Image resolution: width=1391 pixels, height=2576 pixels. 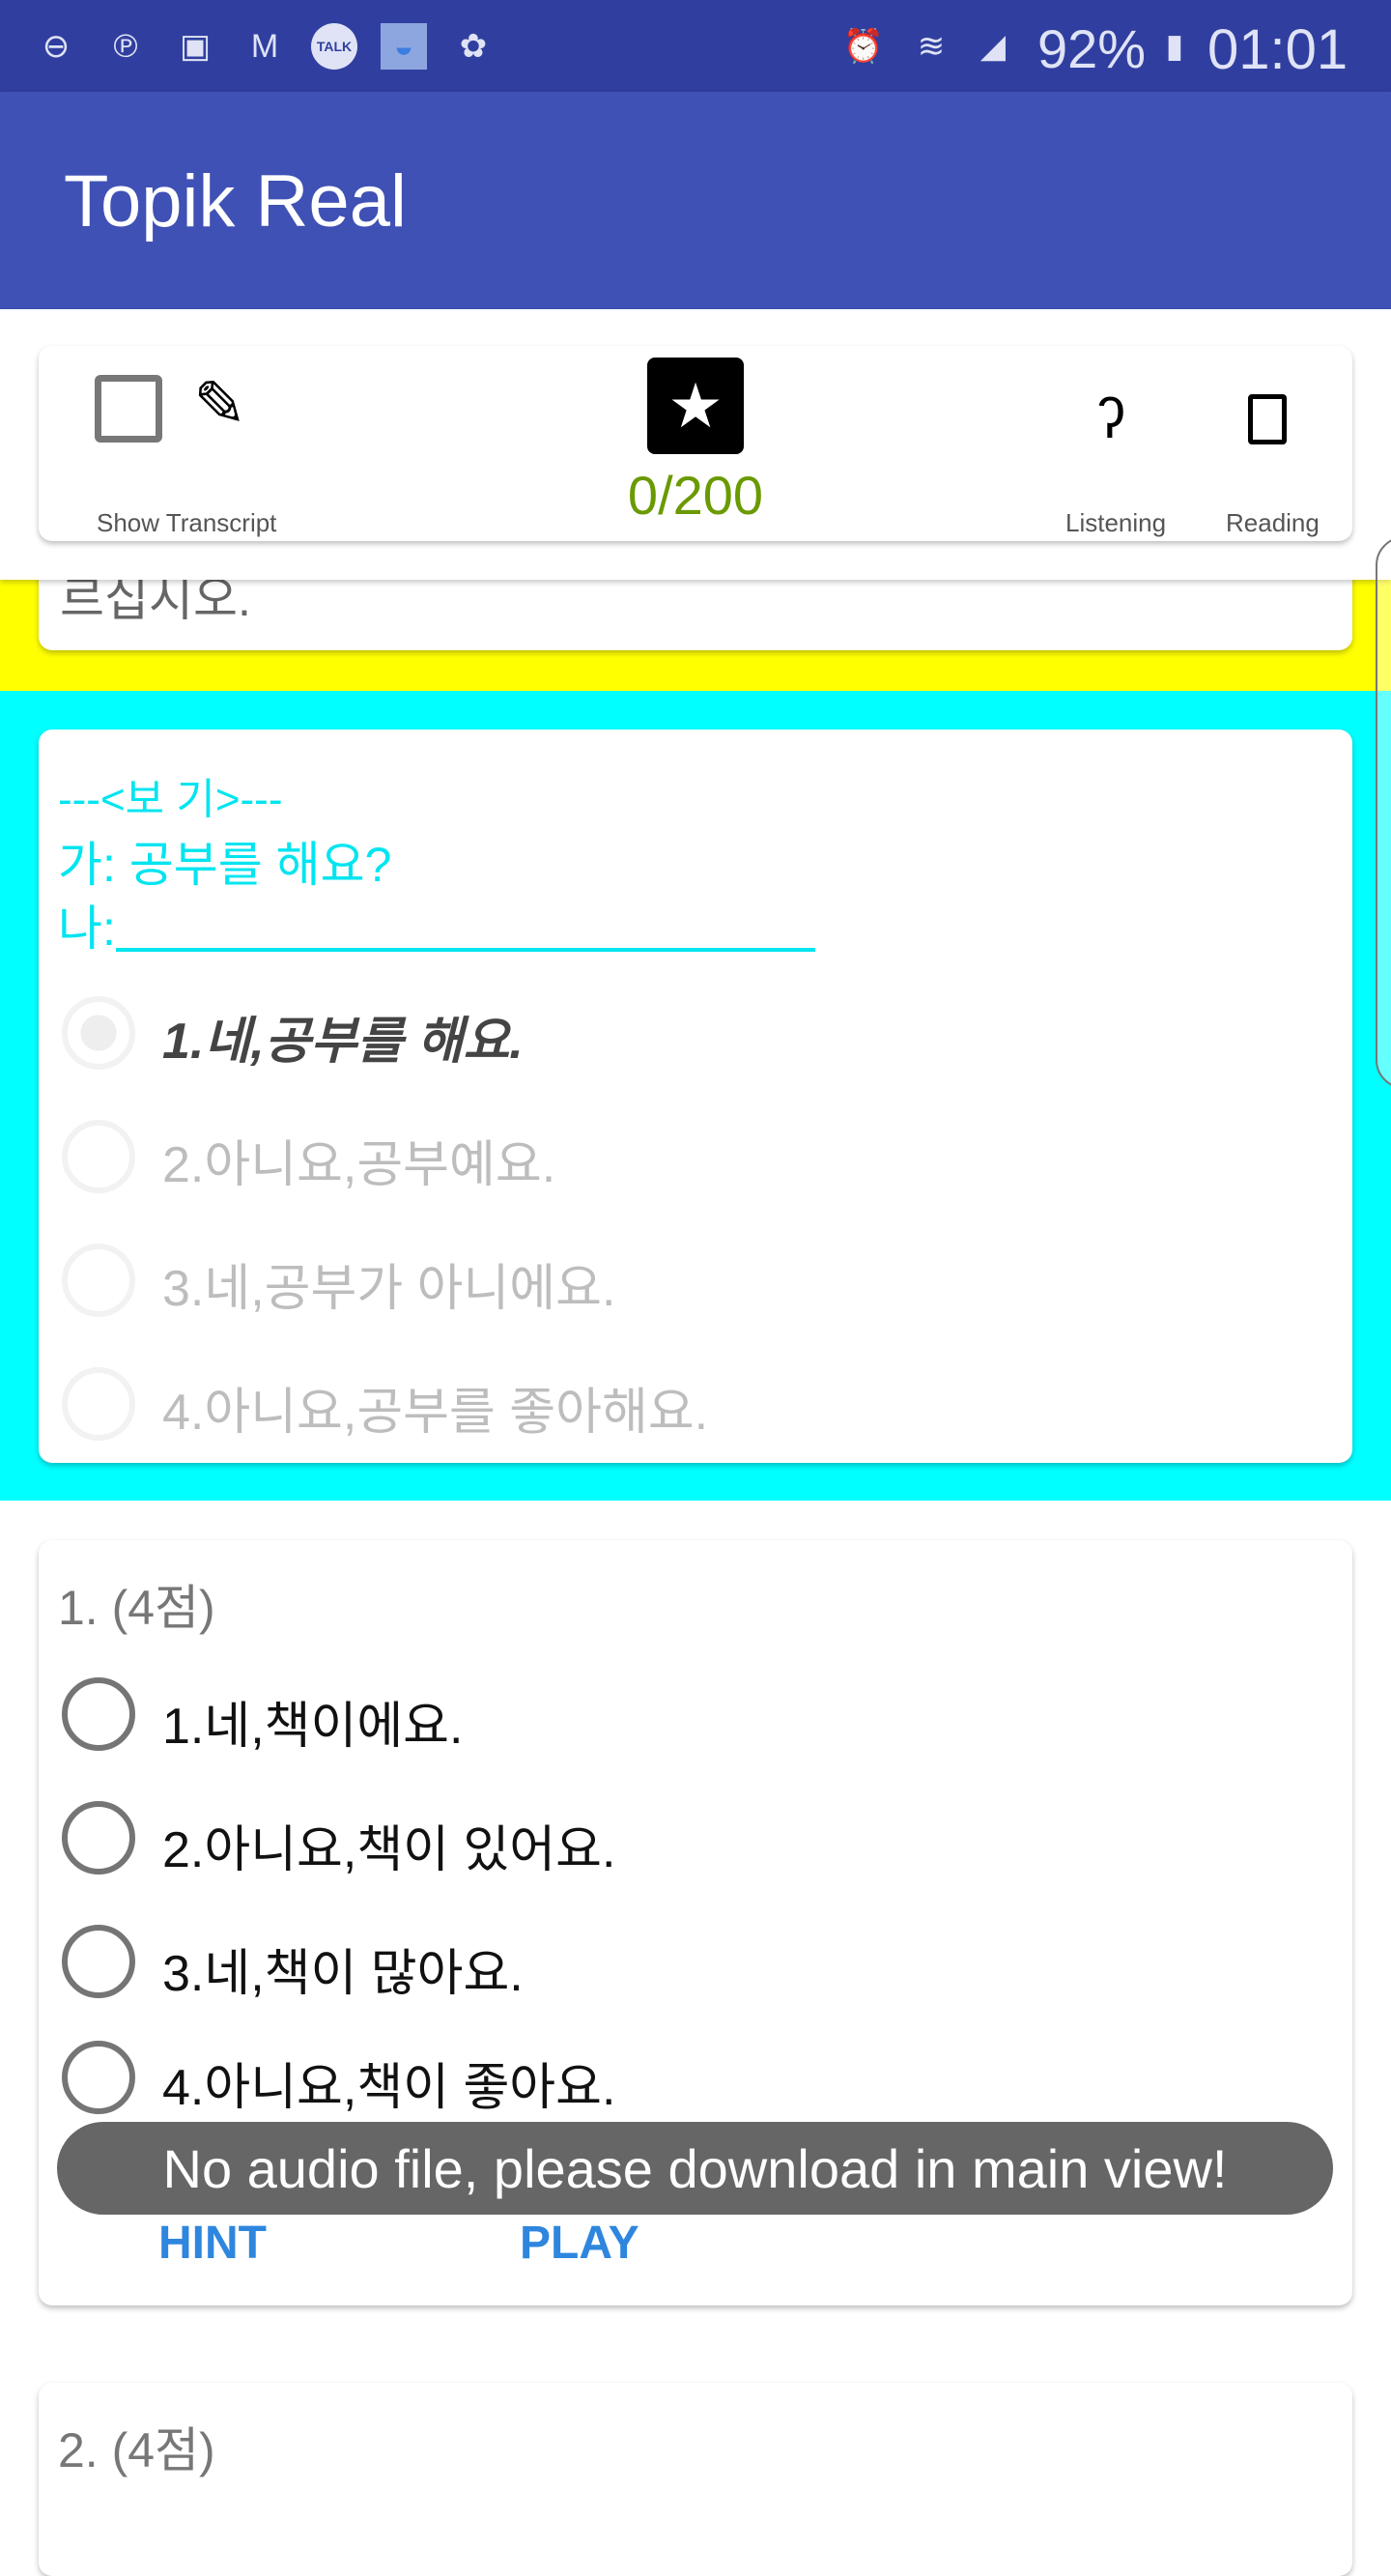 What do you see at coordinates (126, 46) in the screenshot?
I see `pinterest-icon: ℗` at bounding box center [126, 46].